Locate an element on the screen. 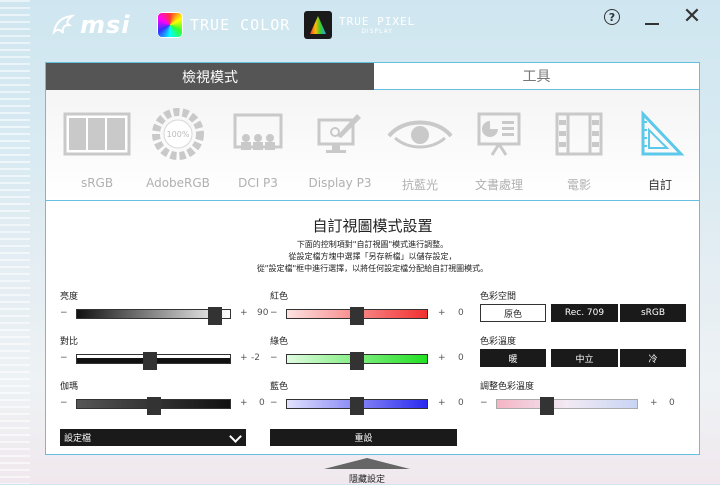  red-decrease: − is located at coordinates (274, 313).